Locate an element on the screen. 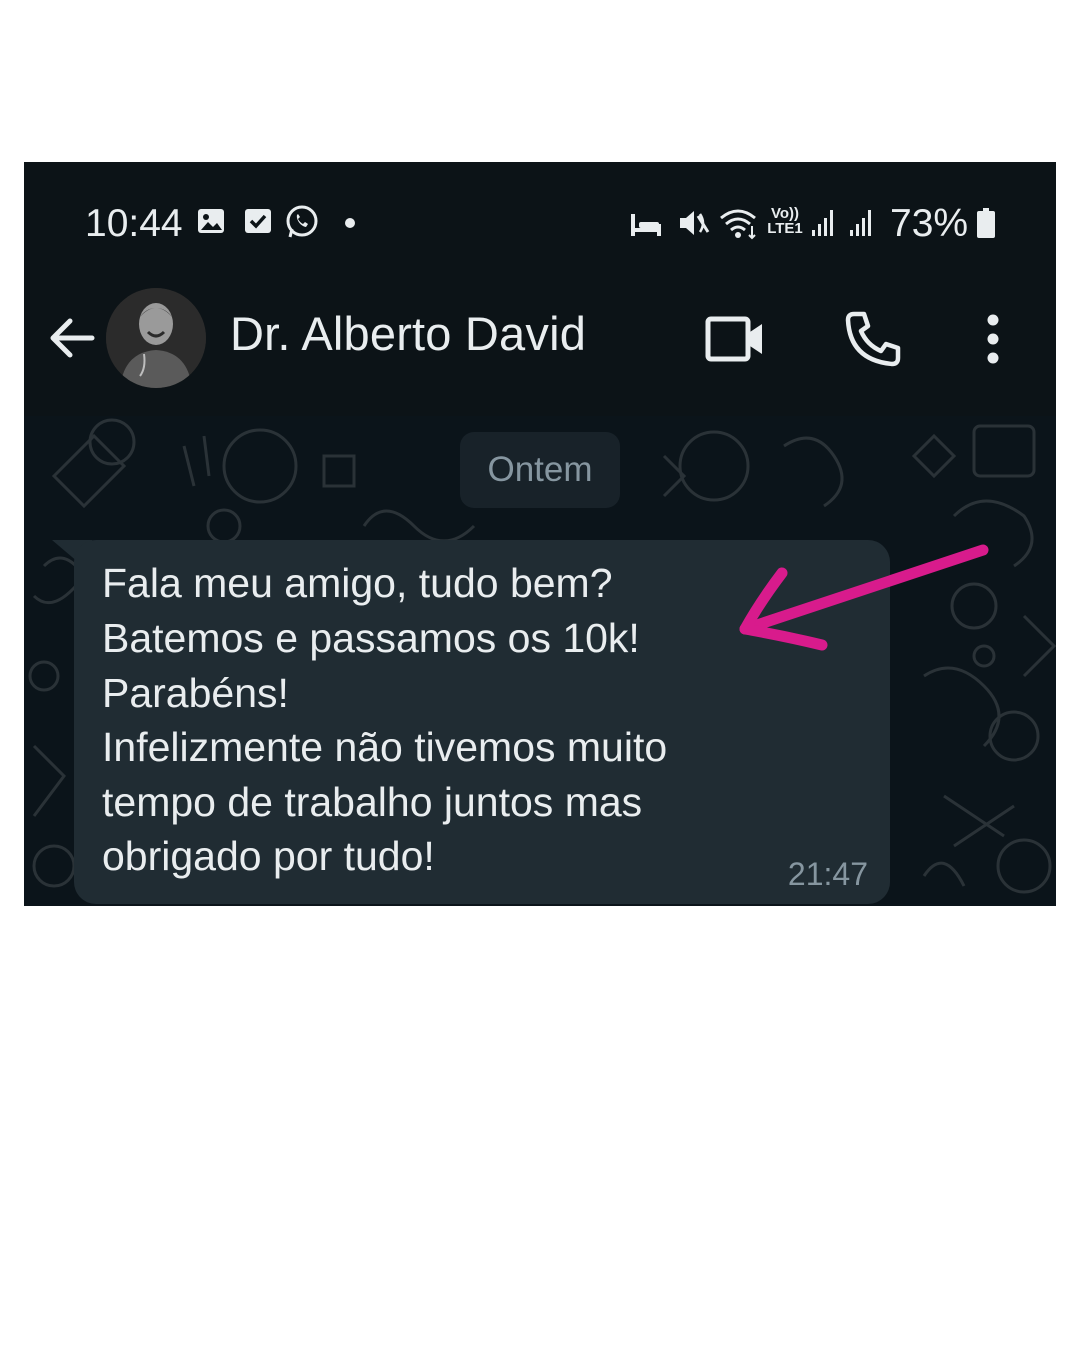 This screenshot has width=1080, height=1350. volte-icon: Vo)) LTE1 is located at coordinates (785, 223).